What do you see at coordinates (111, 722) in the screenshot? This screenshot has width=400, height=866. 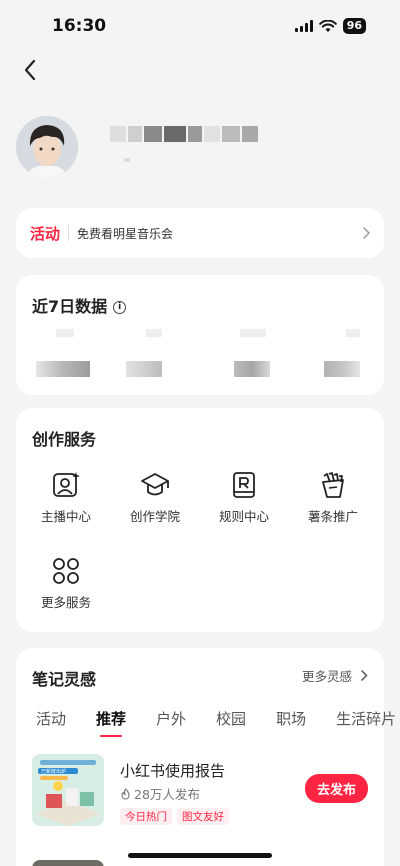 I see `tab-recommended: 推荐` at bounding box center [111, 722].